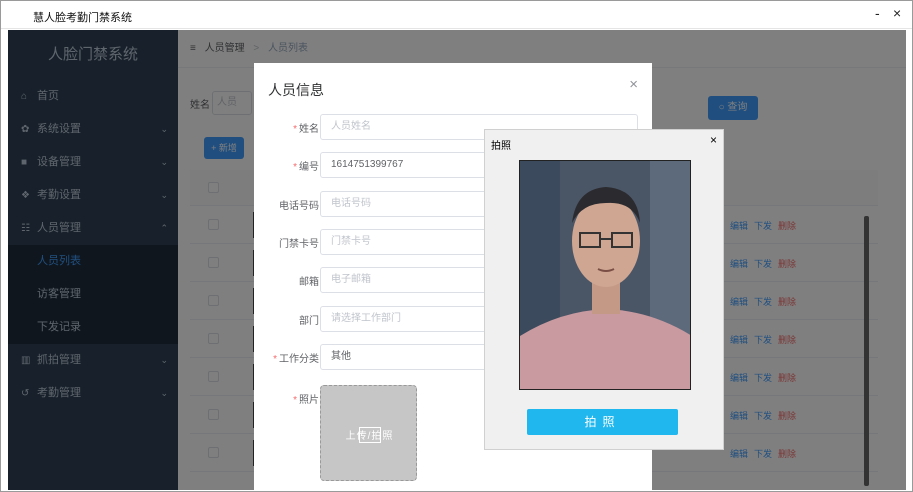  I want to click on photo-label: * 照片, so click(306, 400).